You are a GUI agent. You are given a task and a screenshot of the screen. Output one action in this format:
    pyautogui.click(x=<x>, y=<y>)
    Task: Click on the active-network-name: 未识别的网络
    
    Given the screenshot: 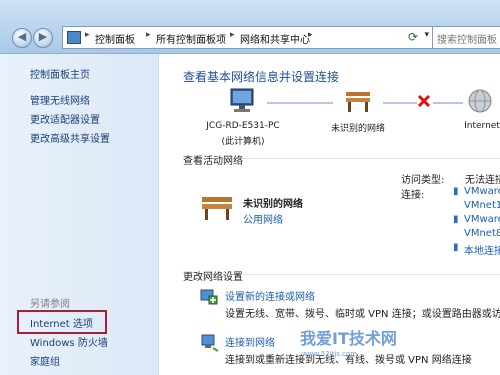 What is the action you would take?
    pyautogui.click(x=273, y=204)
    